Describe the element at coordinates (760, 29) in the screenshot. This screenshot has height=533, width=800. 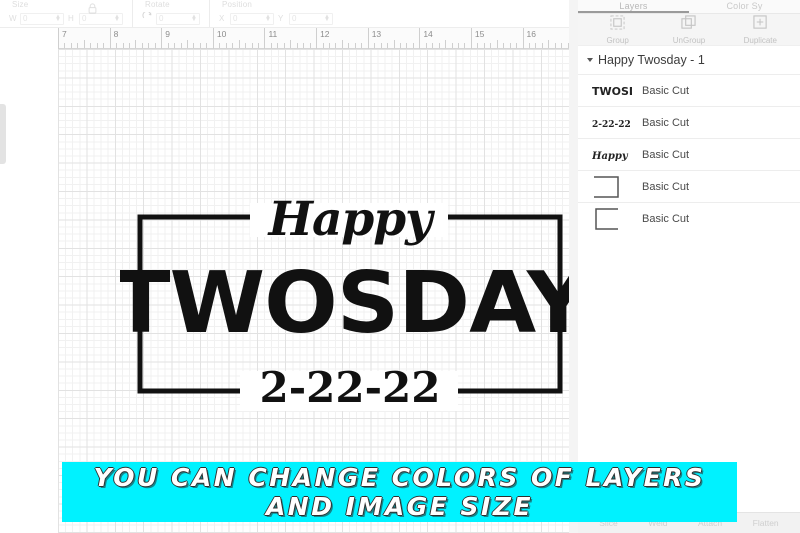
I see `duplicate-button: Duplicate` at that location.